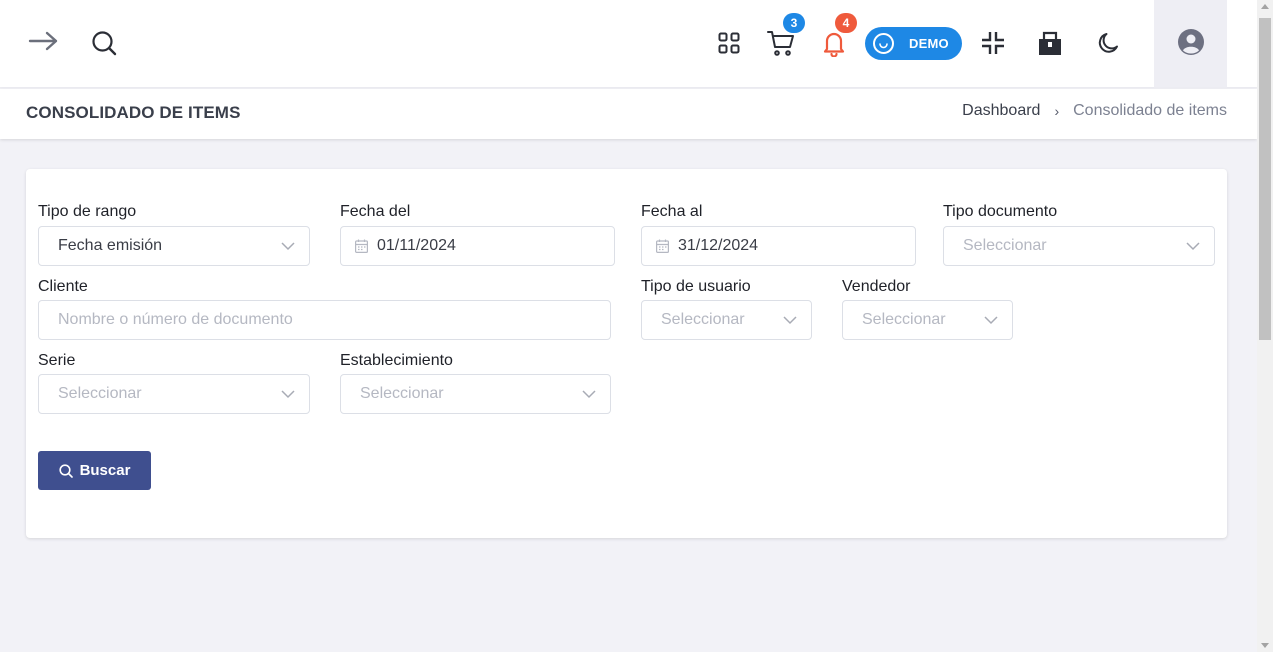  What do you see at coordinates (44, 41) in the screenshot?
I see `arrow-right-icon` at bounding box center [44, 41].